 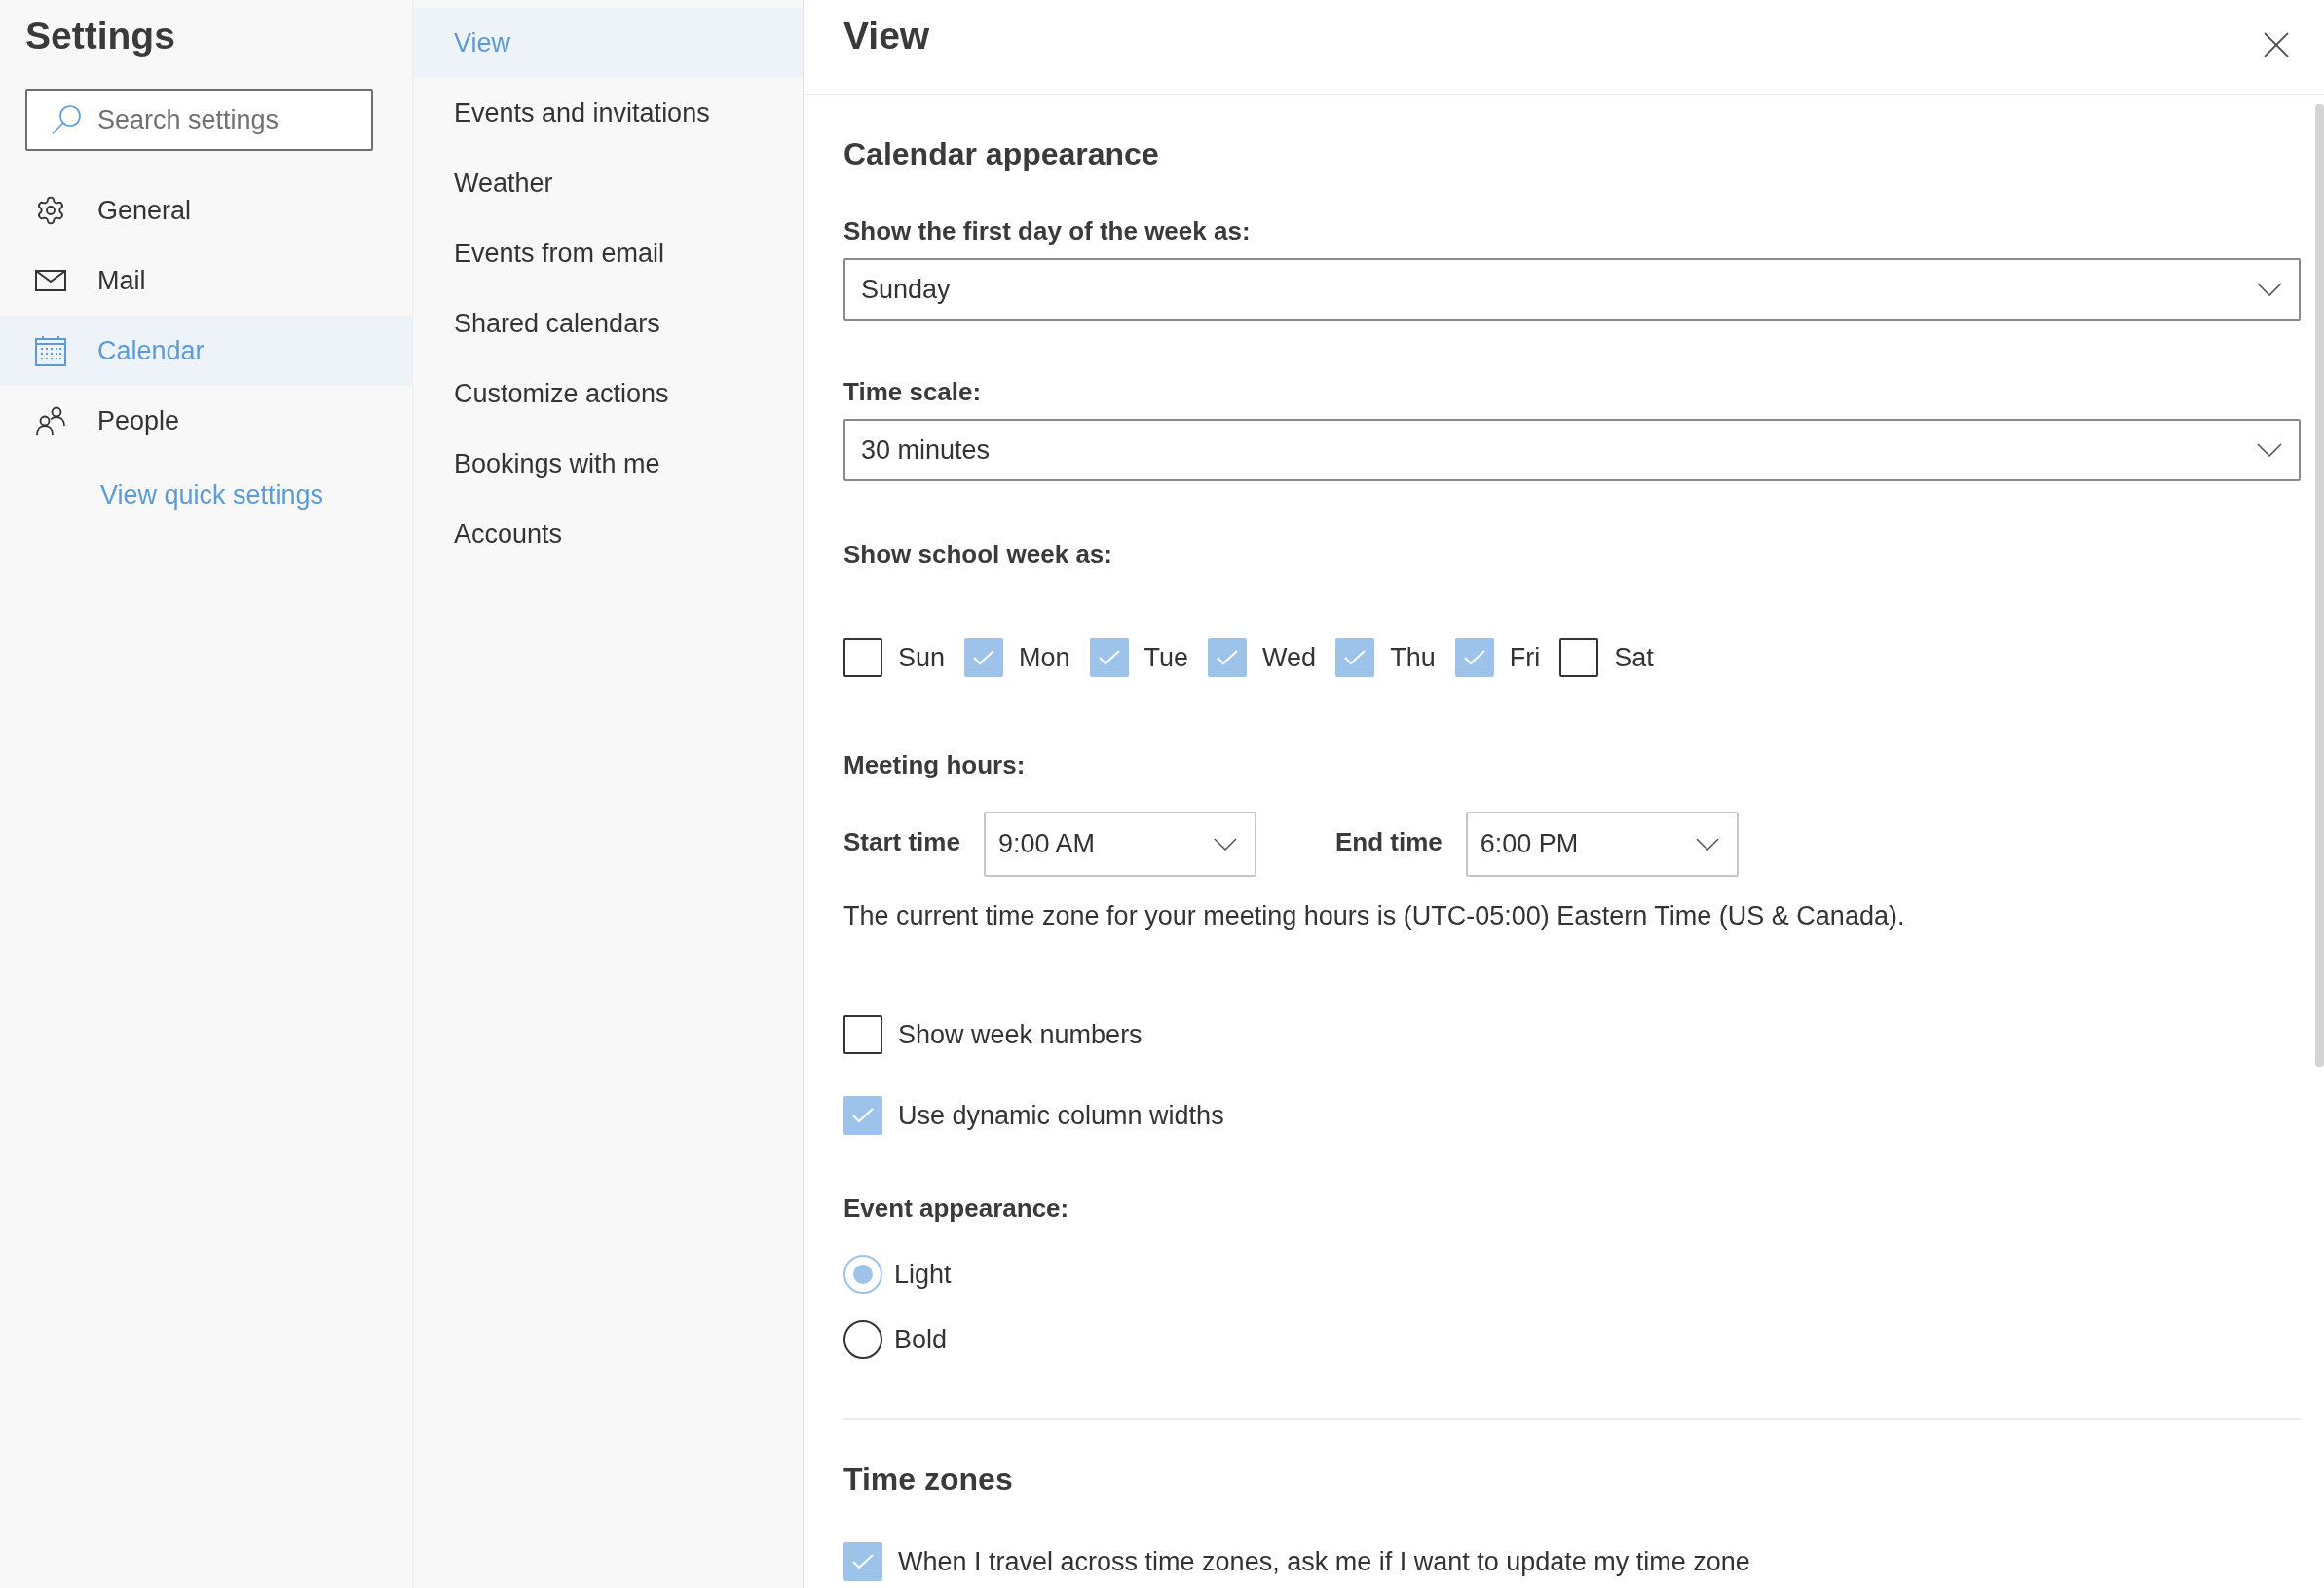 What do you see at coordinates (608, 183) in the screenshot?
I see `subnav-item: Weather` at bounding box center [608, 183].